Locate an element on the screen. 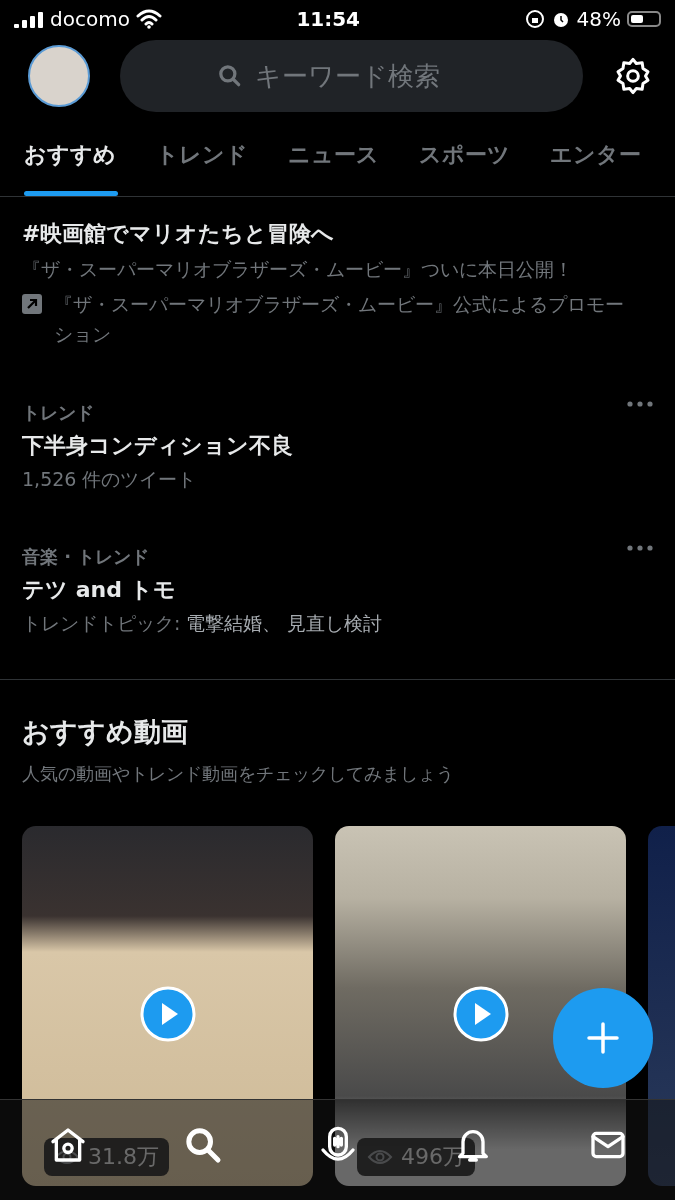  trend-title: 下半身コンディション不良 is located at coordinates (319, 446).